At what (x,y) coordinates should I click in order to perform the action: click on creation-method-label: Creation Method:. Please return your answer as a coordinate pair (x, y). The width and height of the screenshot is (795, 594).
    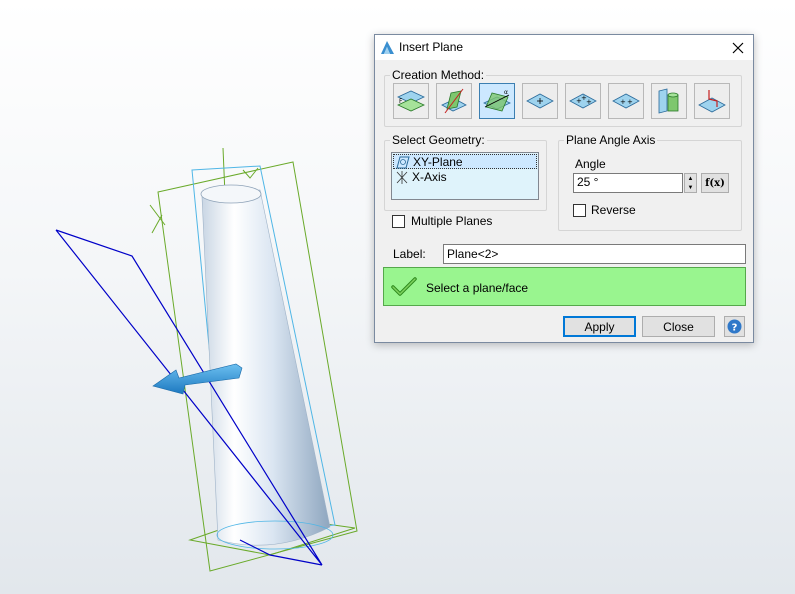
    Looking at the image, I should click on (438, 75).